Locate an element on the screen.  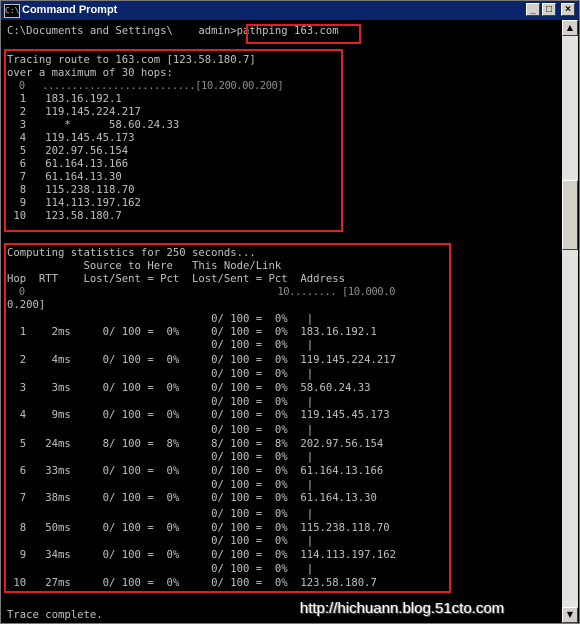
close-button: × is located at coordinates (568, 9).